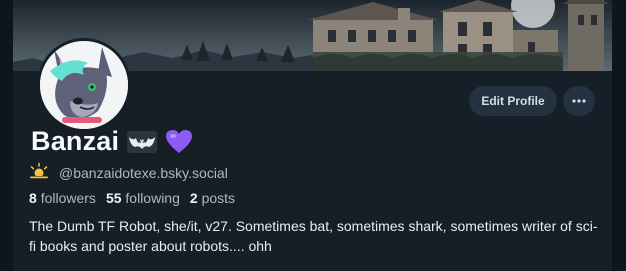  I want to click on posts-label: posts, so click(218, 198).